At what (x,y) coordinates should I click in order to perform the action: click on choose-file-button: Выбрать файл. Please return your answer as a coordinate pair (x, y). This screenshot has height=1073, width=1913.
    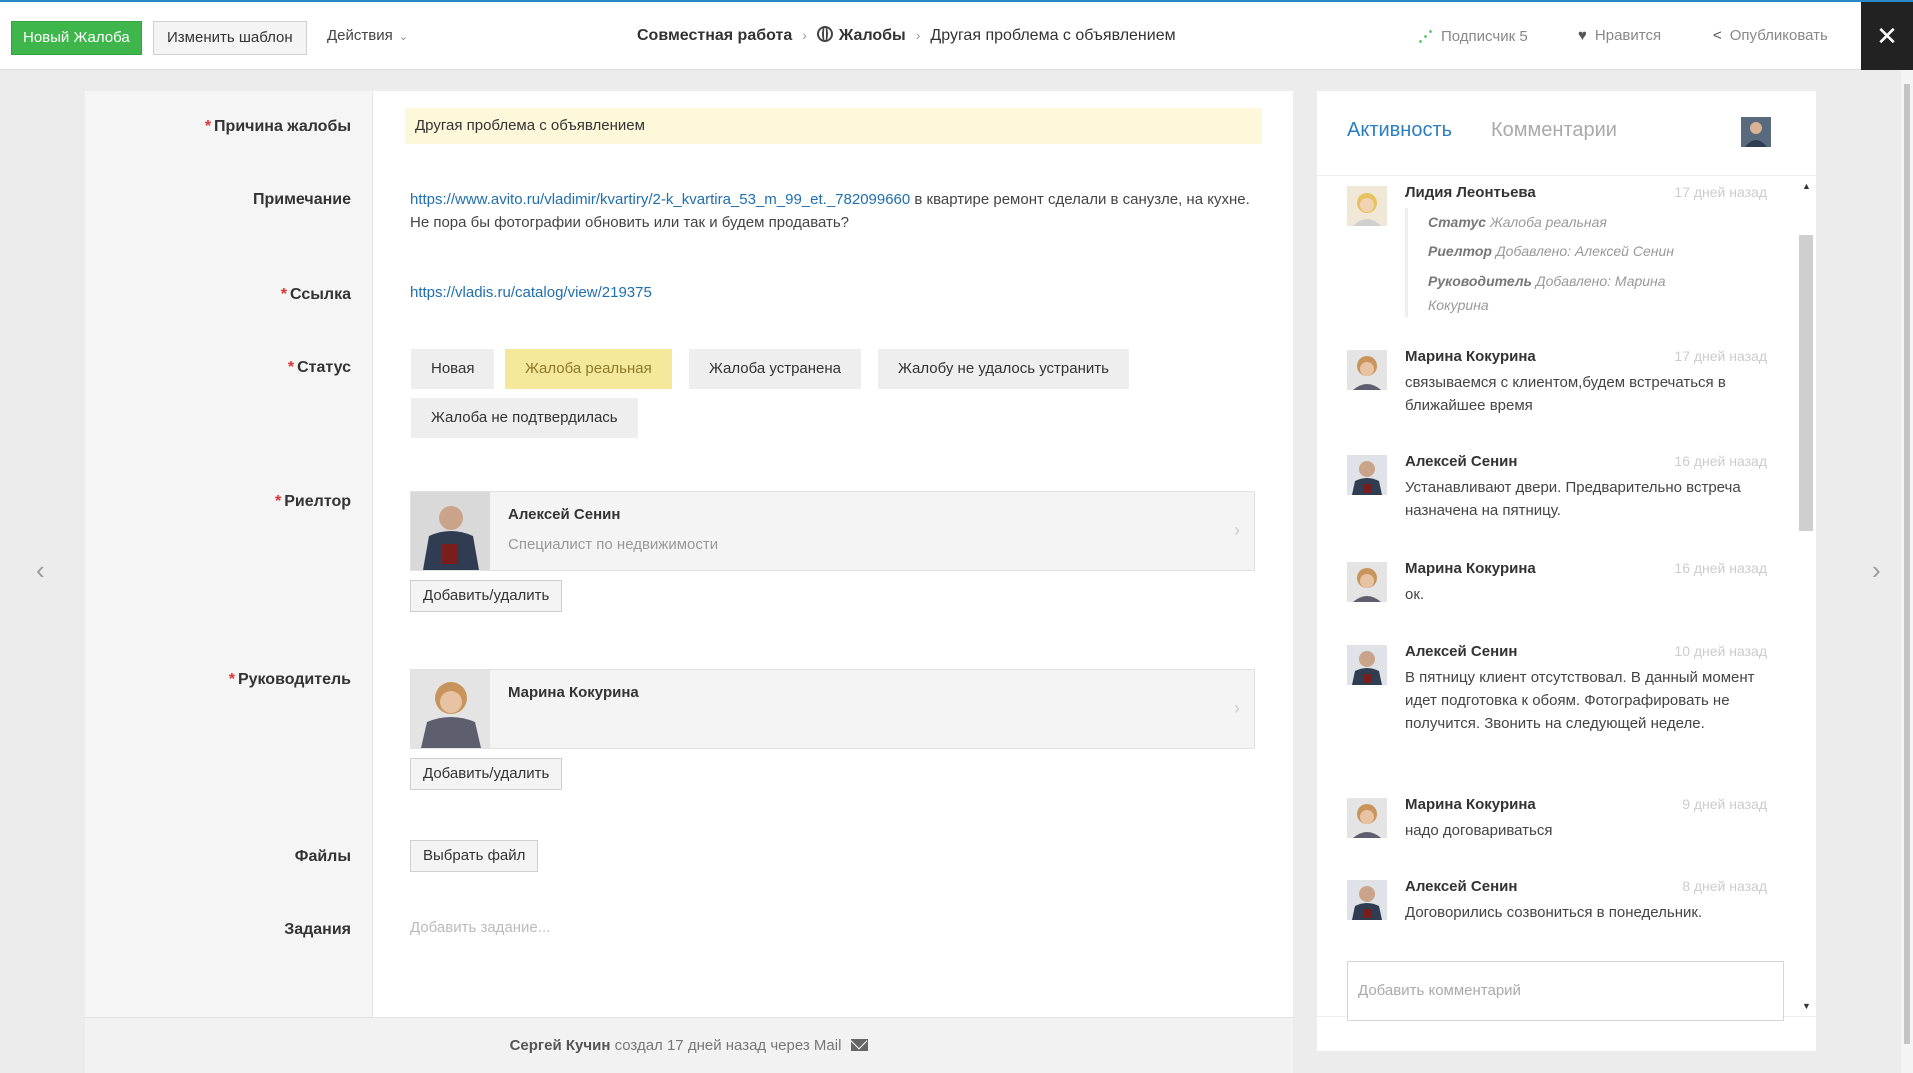
    Looking at the image, I should click on (474, 856).